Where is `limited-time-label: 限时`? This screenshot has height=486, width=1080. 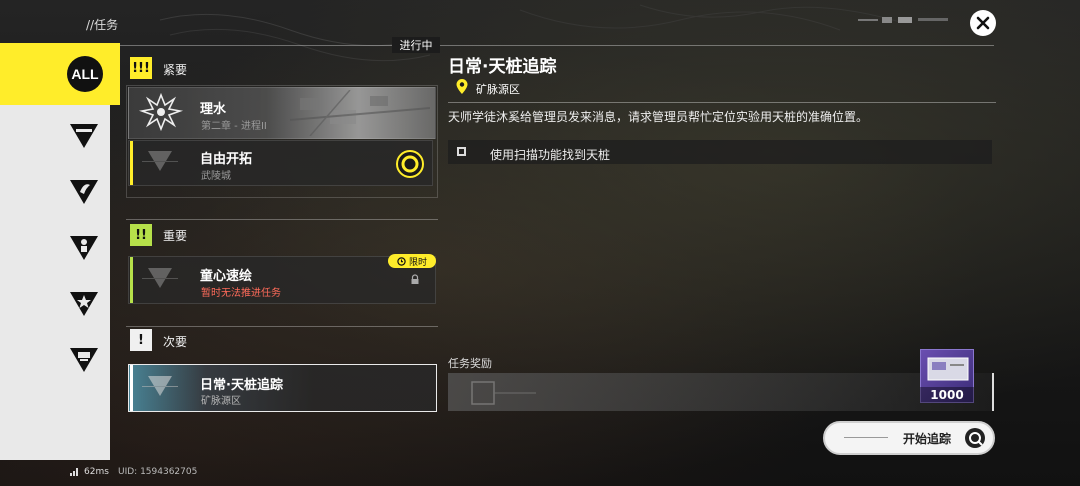
limited-time-label: 限时 is located at coordinates (417, 262).